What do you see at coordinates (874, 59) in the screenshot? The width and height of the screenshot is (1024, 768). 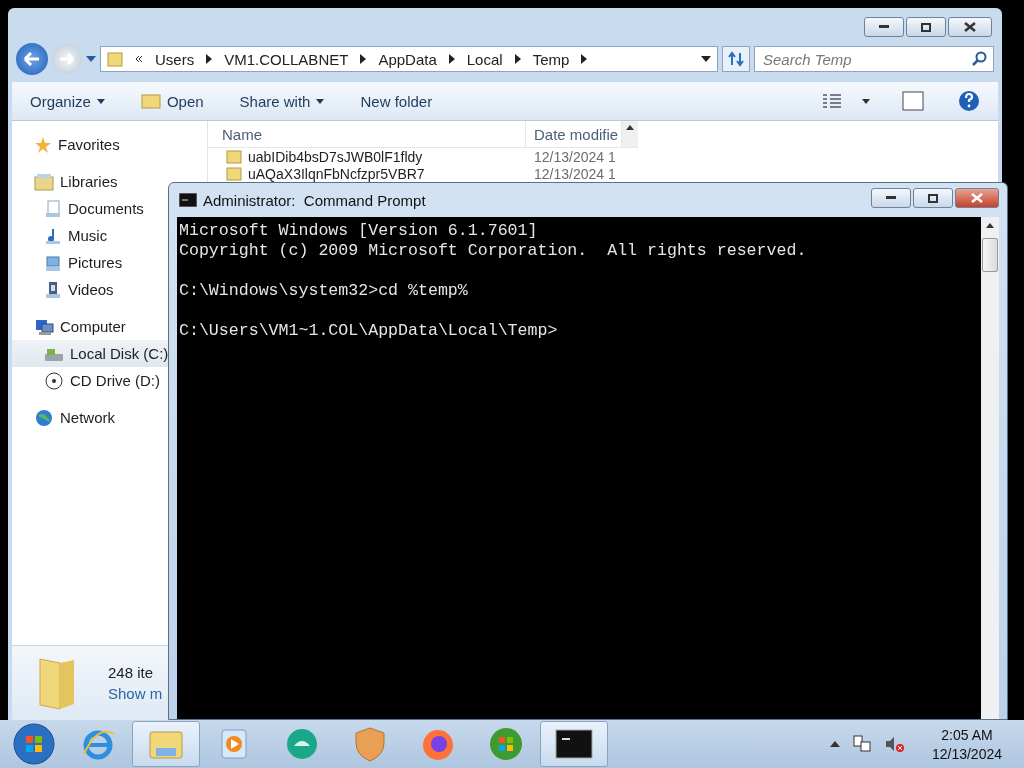 I see `search-field: Search Temp` at bounding box center [874, 59].